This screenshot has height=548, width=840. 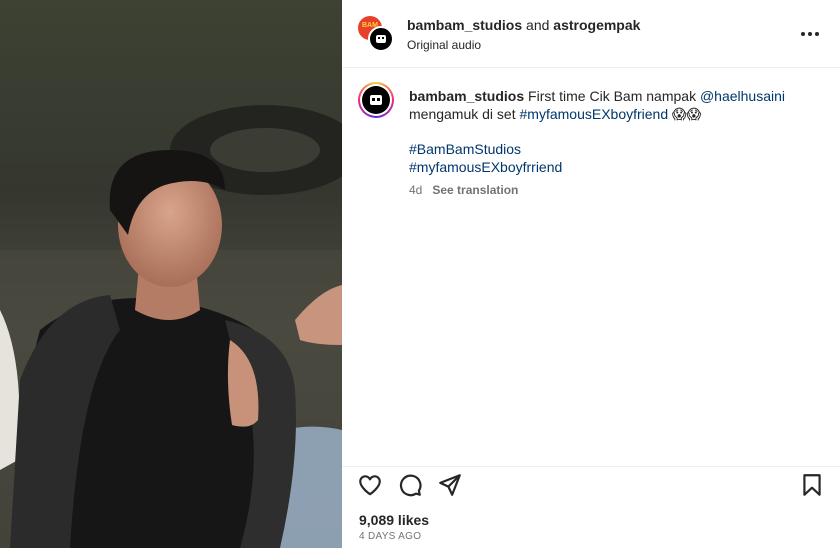 What do you see at coordinates (466, 96) in the screenshot?
I see `caption-username: bambam_studios` at bounding box center [466, 96].